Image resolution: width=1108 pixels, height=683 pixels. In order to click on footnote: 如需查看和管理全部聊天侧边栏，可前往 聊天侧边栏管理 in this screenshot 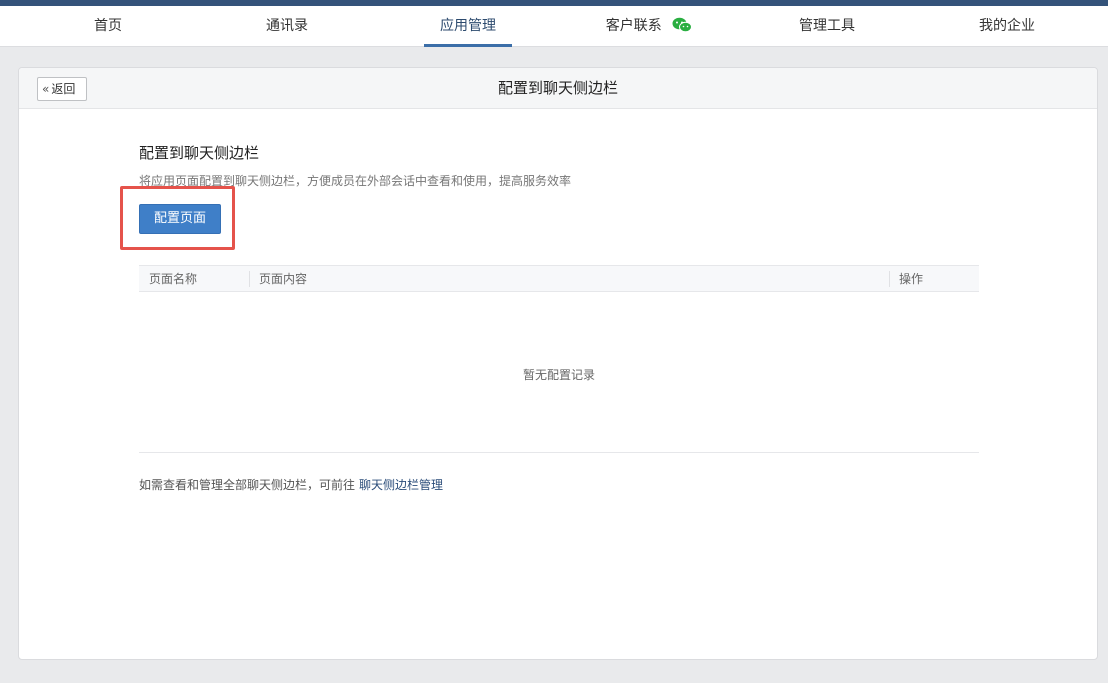, I will do `click(291, 484)`.